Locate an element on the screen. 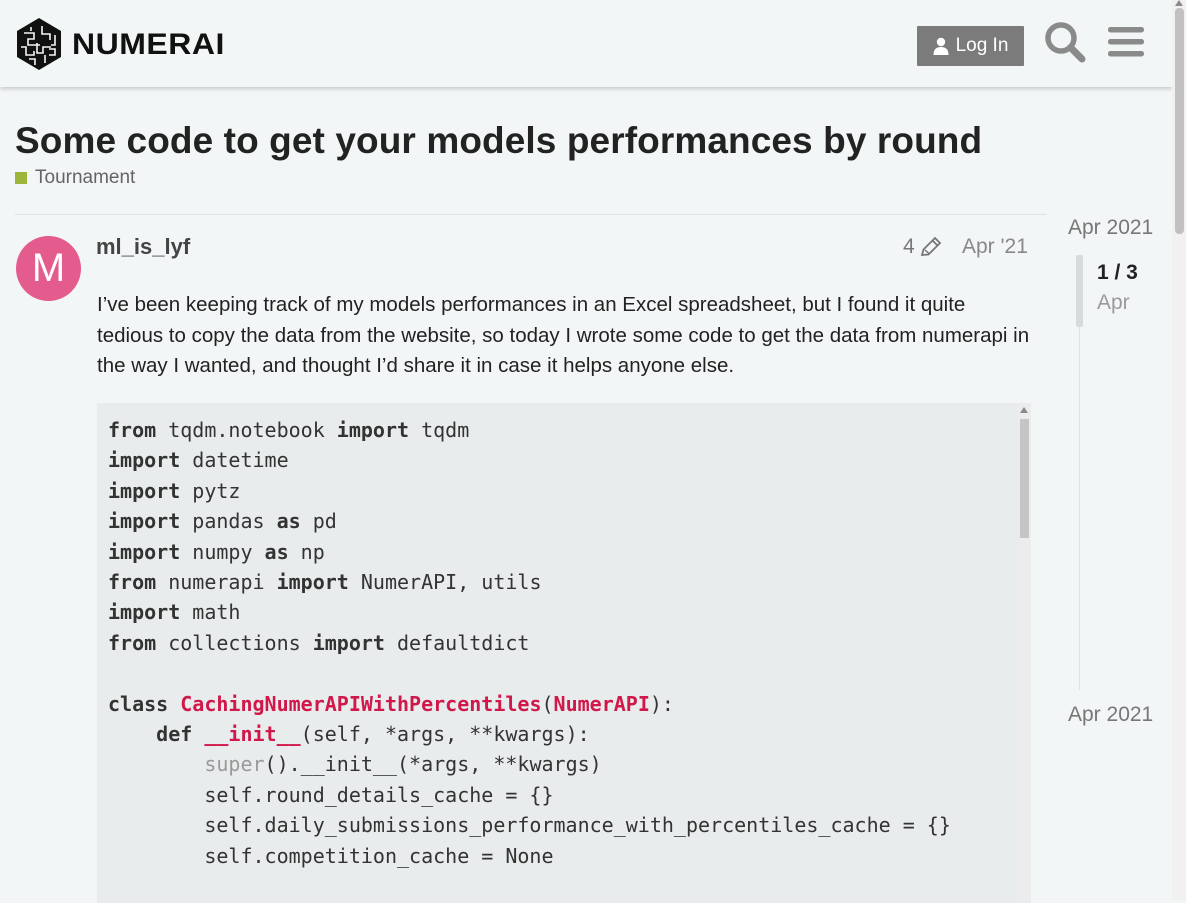  code-line: import datetime is located at coordinates (198, 460).